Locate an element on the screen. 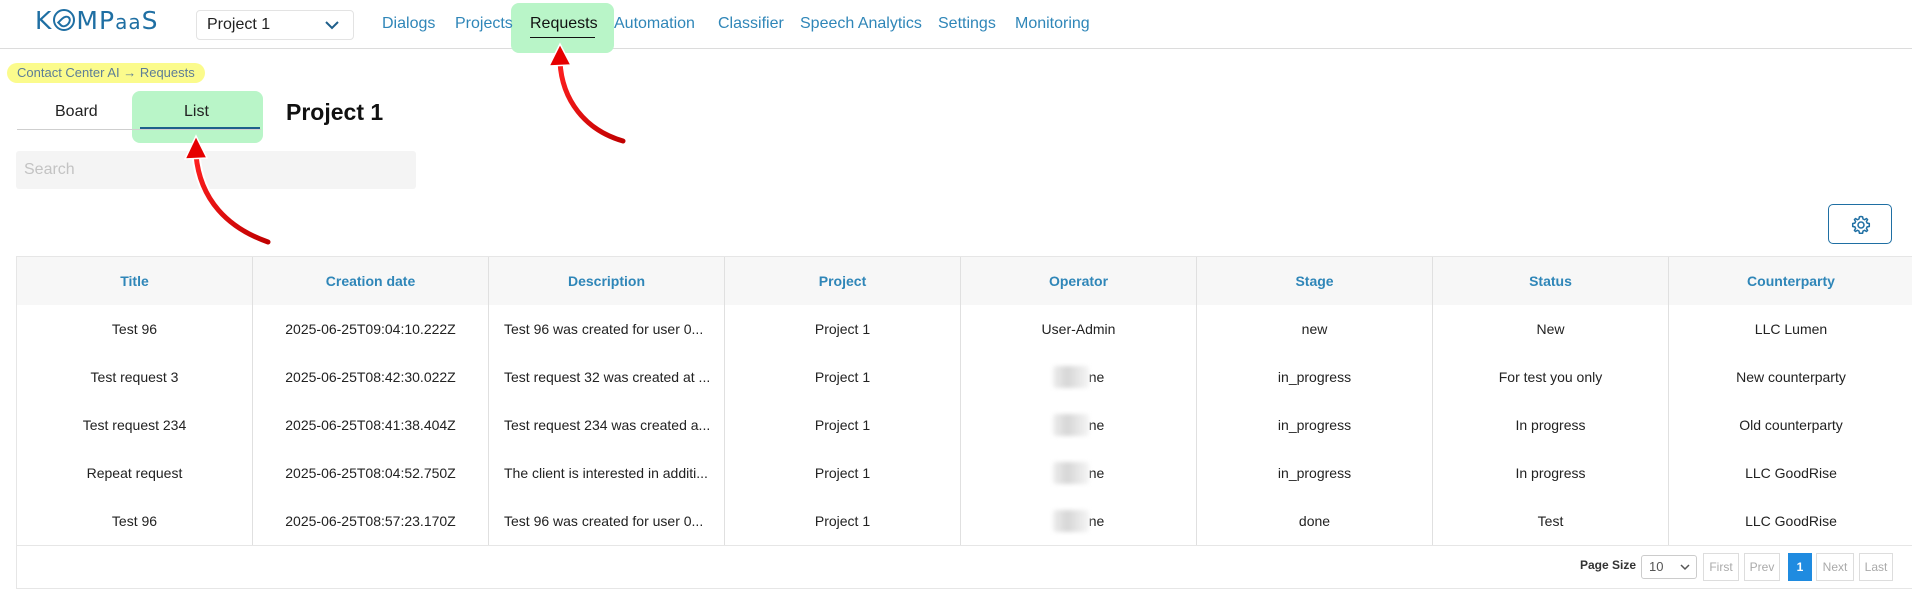 Image resolution: width=1912 pixels, height=598 pixels. cell-creation-date: 2025-06-25T08:42:30.022Z is located at coordinates (371, 377).